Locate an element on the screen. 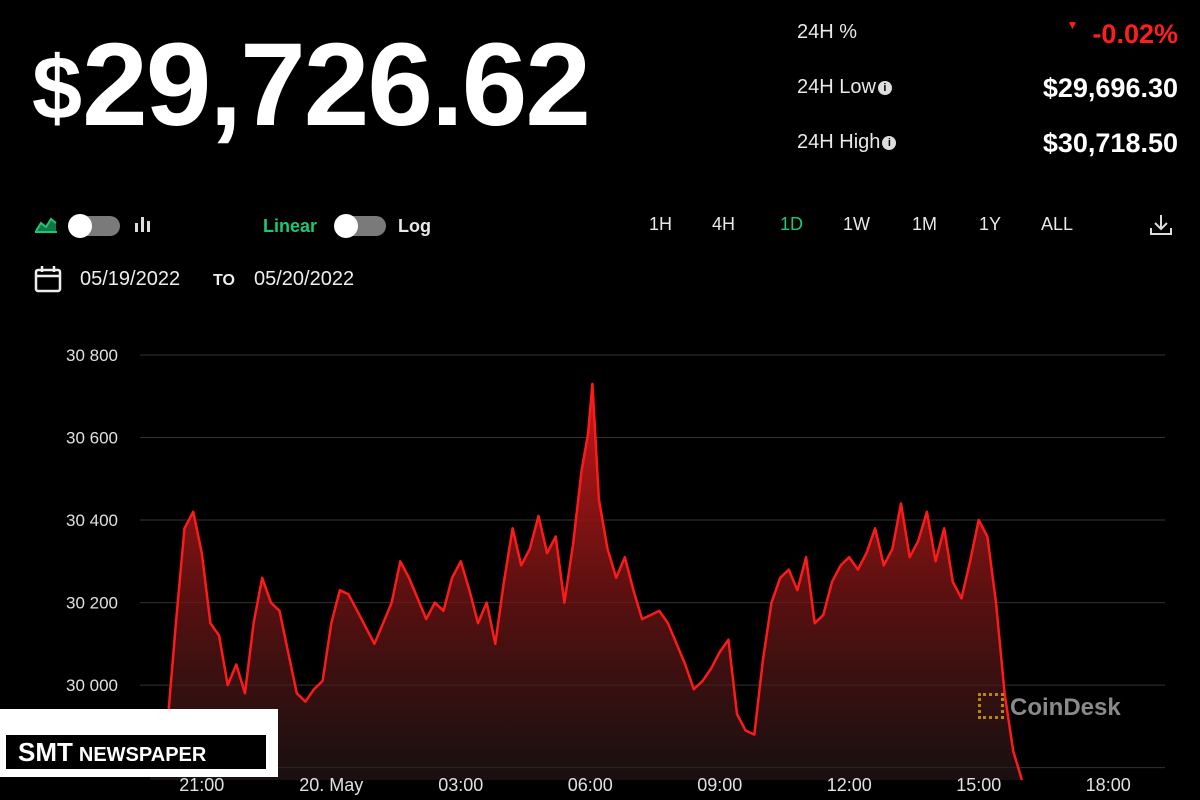 Image resolution: width=1200 pixels, height=800 pixels. high-label: 24H High i is located at coordinates (847, 142).